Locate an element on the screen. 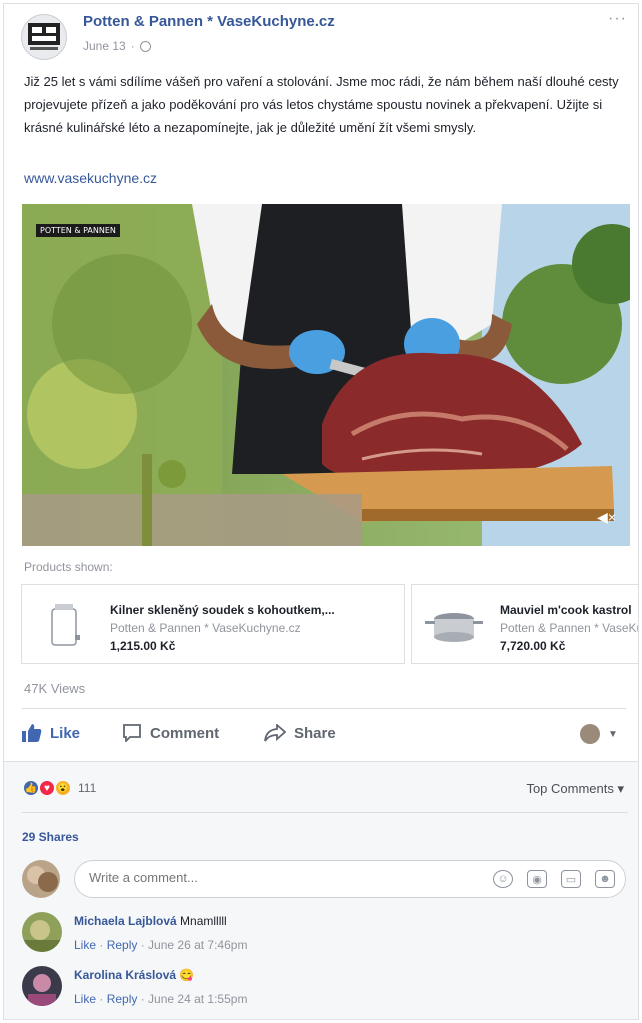 The width and height of the screenshot is (642, 1023). comment-text: Mnamlllll is located at coordinates (203, 921).